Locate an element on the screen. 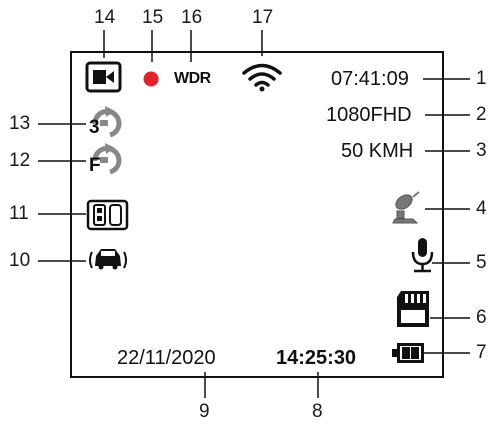 This screenshot has height=425, width=491. wdr-label: WDR is located at coordinates (192, 78).